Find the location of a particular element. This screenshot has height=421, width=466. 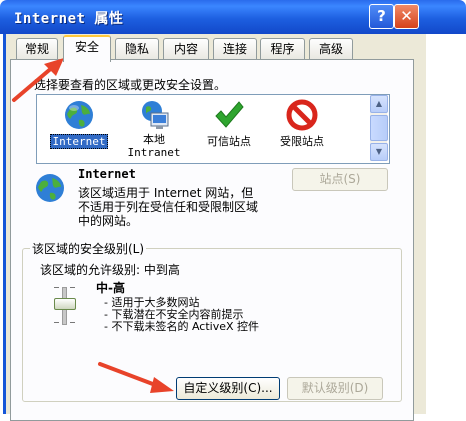

help-button: ? is located at coordinates (381, 16).